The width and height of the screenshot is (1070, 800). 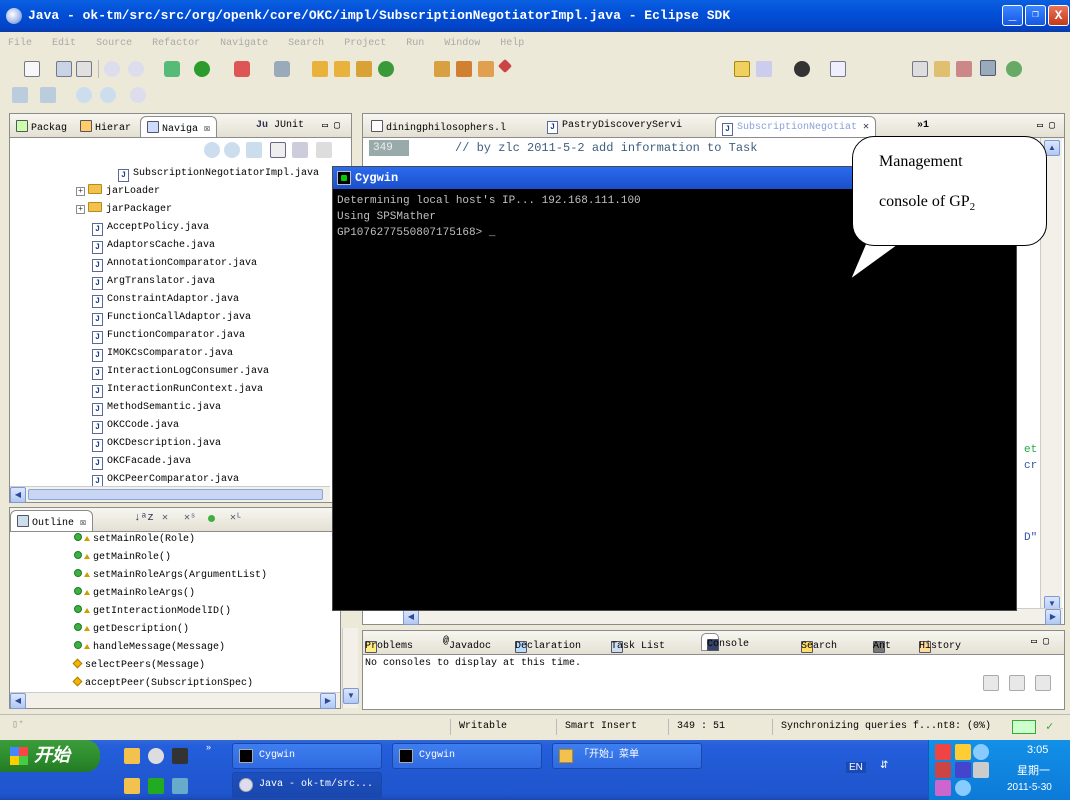 What do you see at coordinates (175, 494) in the screenshot?
I see `scroll-thumb` at bounding box center [175, 494].